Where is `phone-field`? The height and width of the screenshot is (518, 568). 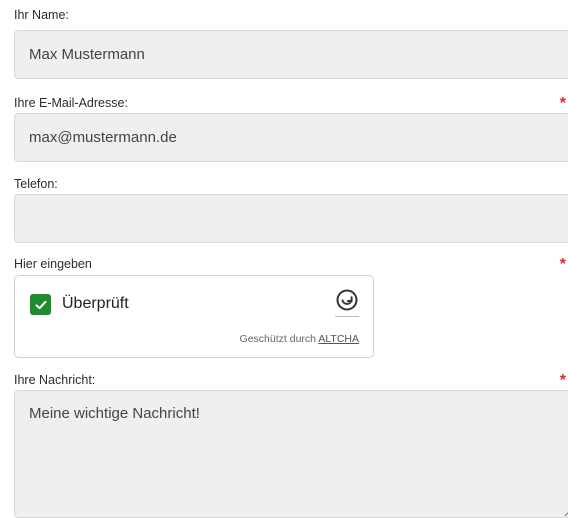 phone-field is located at coordinates (291, 218).